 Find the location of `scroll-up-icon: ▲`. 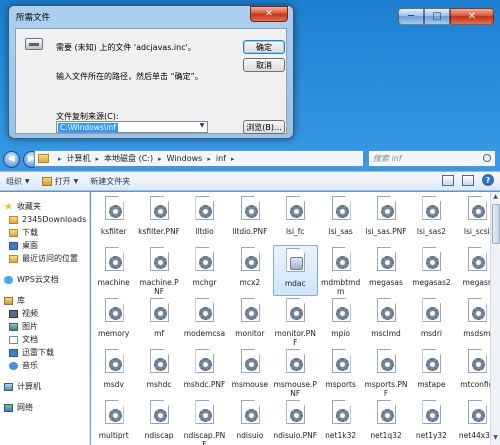

scroll-up-icon: ▲ is located at coordinates (495, 198).